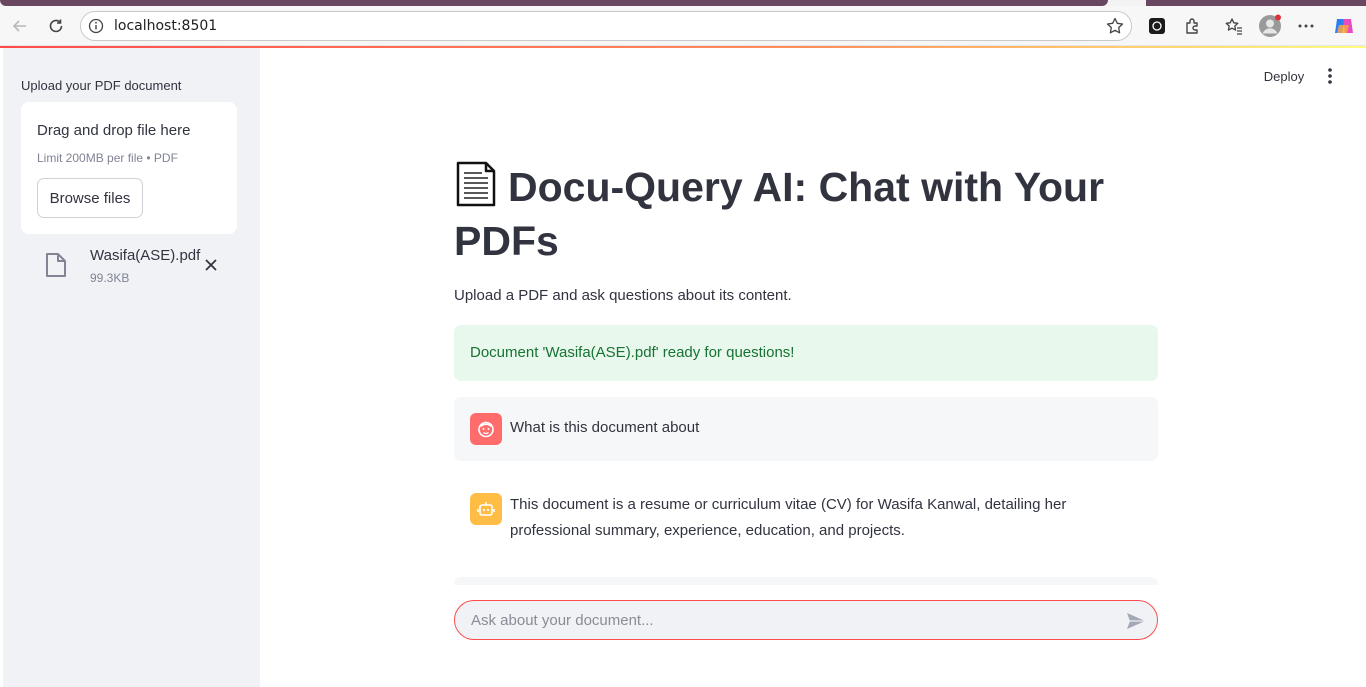 This screenshot has width=1366, height=687. I want to click on extension-chatgpt-icon, so click(1157, 26).